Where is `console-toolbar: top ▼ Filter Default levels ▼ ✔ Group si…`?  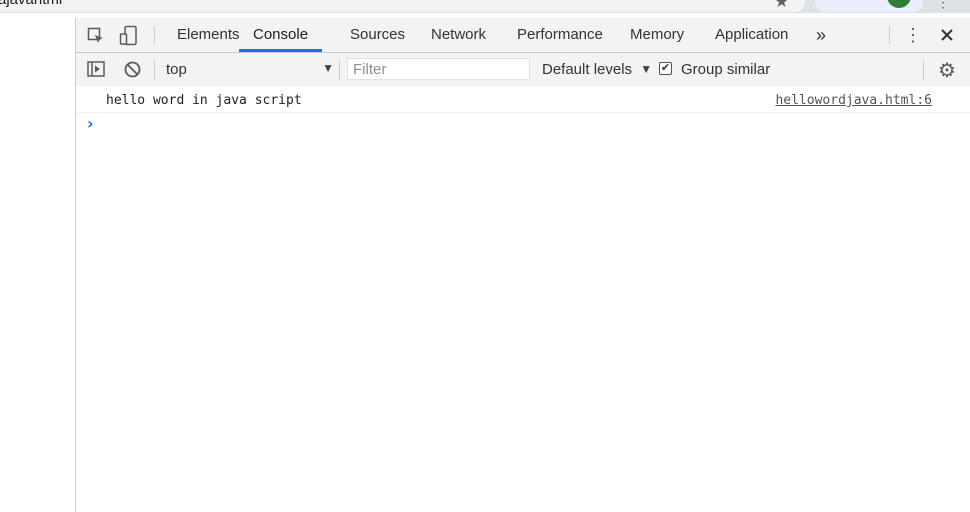
console-toolbar: top ▼ Filter Default levels ▼ ✔ Group si… is located at coordinates (523, 70).